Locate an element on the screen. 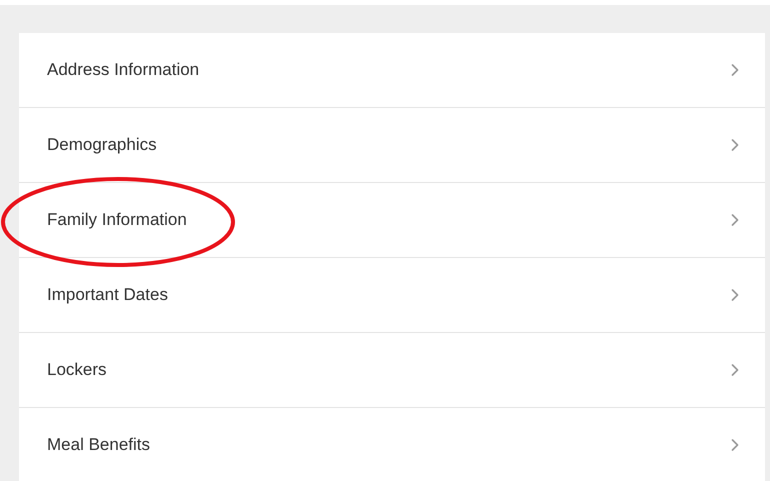 This screenshot has width=770, height=481. item-label: Family Information is located at coordinates (117, 220).